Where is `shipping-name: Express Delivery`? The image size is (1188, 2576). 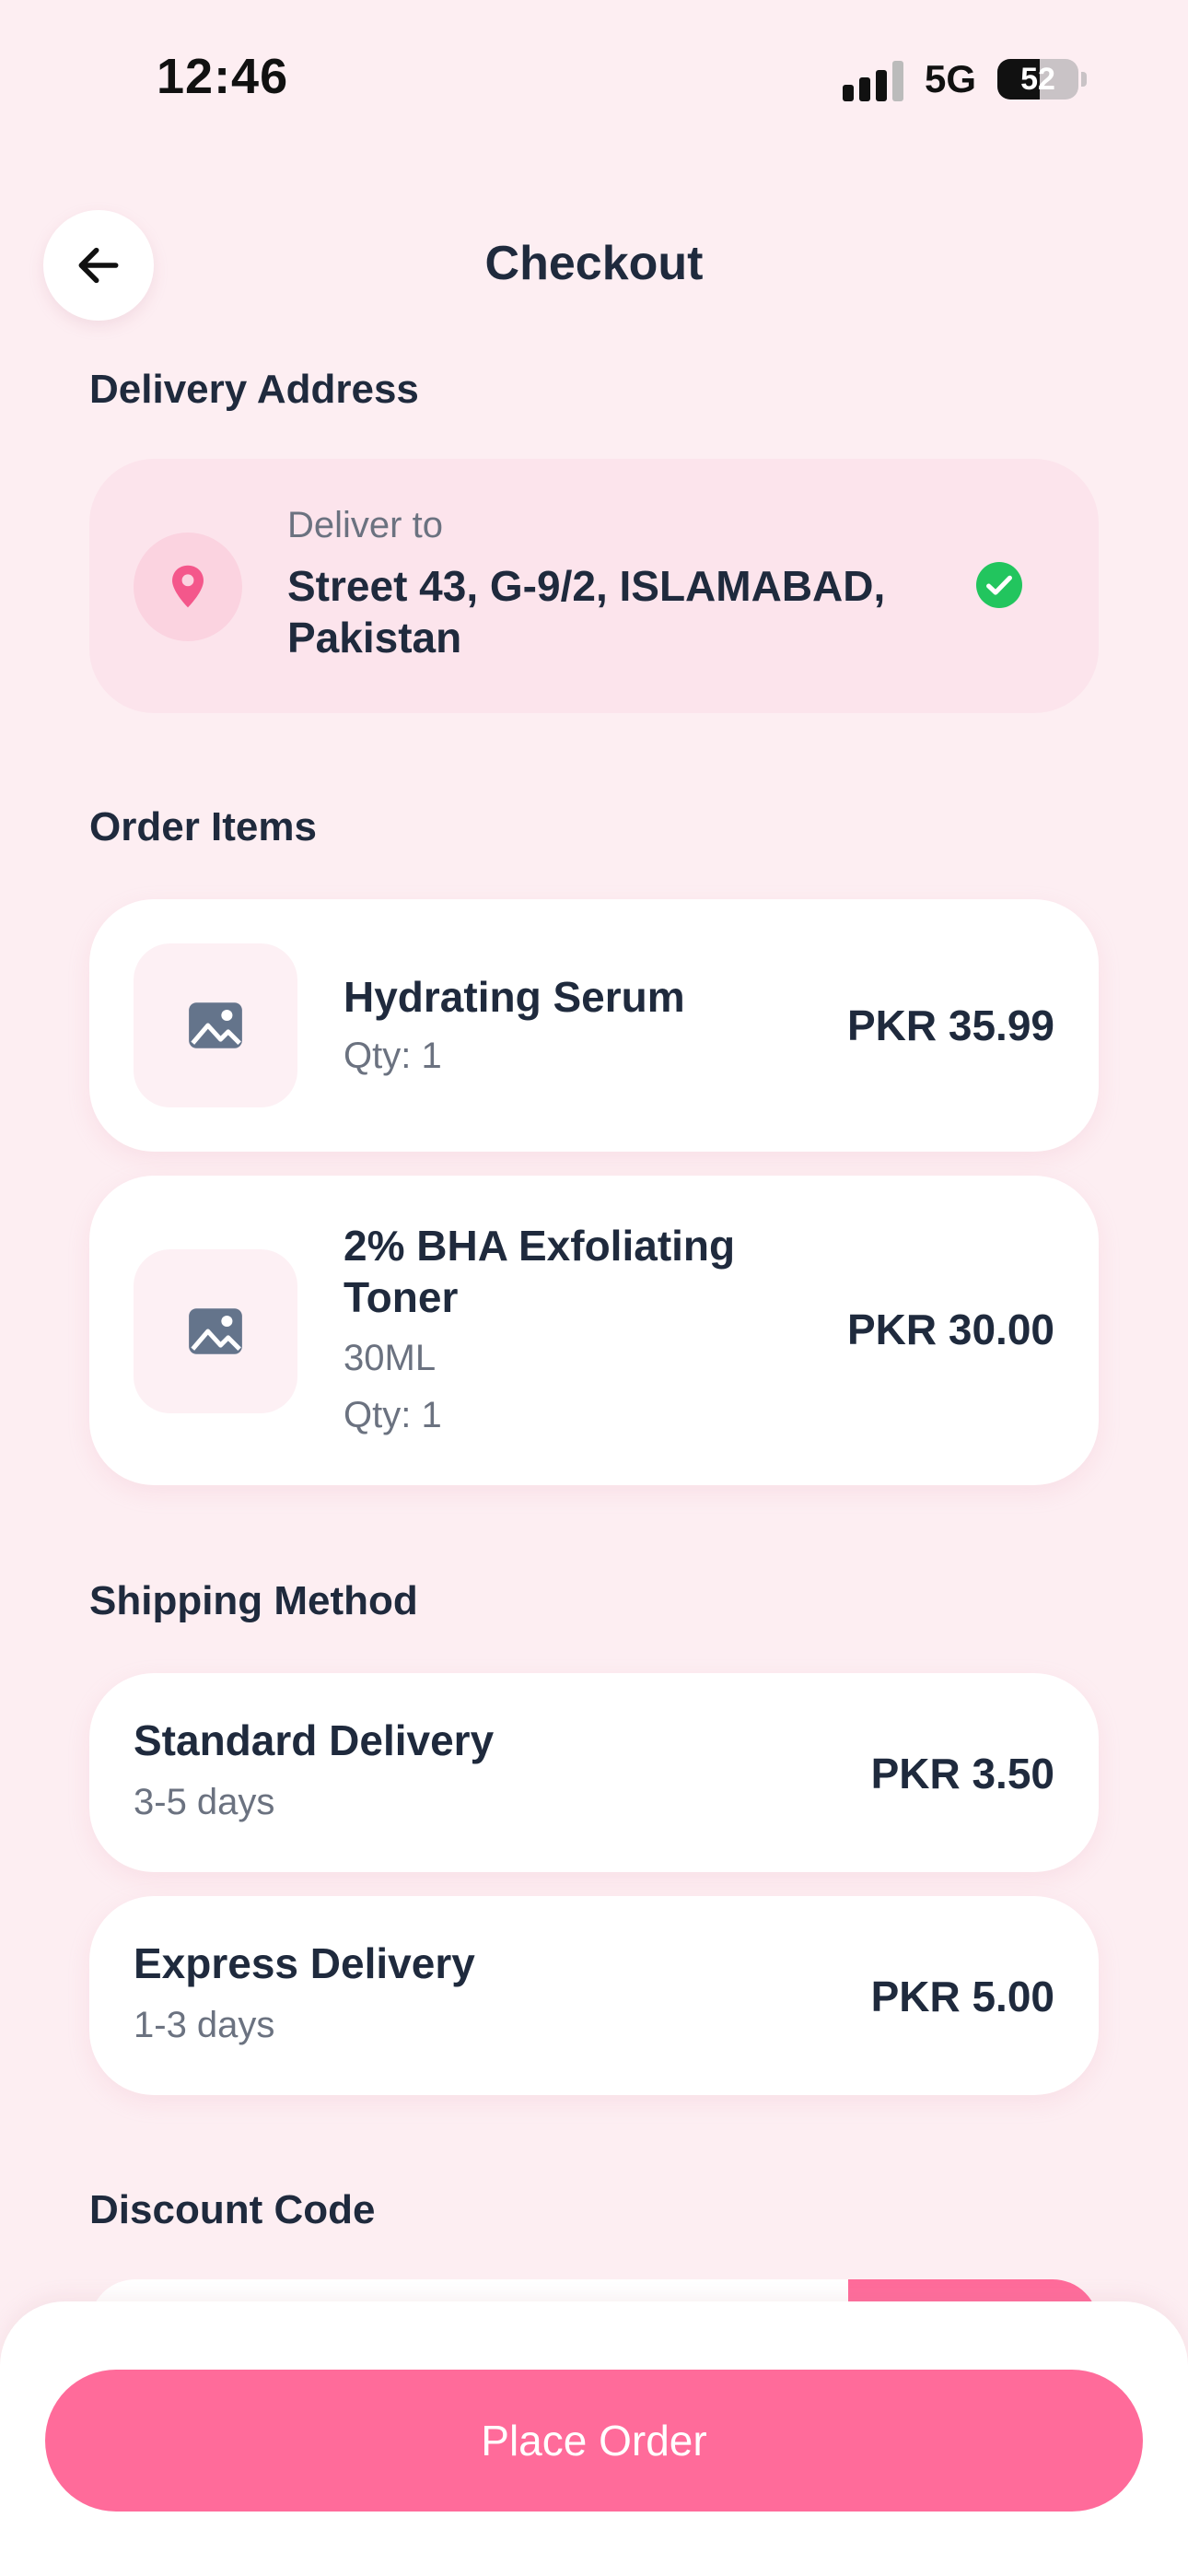 shipping-name: Express Delivery is located at coordinates (304, 1963).